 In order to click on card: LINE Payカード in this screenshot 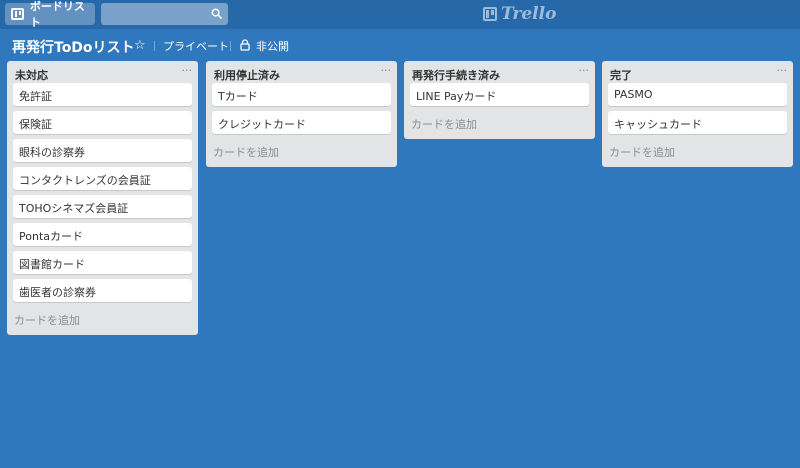, I will do `click(499, 94)`.